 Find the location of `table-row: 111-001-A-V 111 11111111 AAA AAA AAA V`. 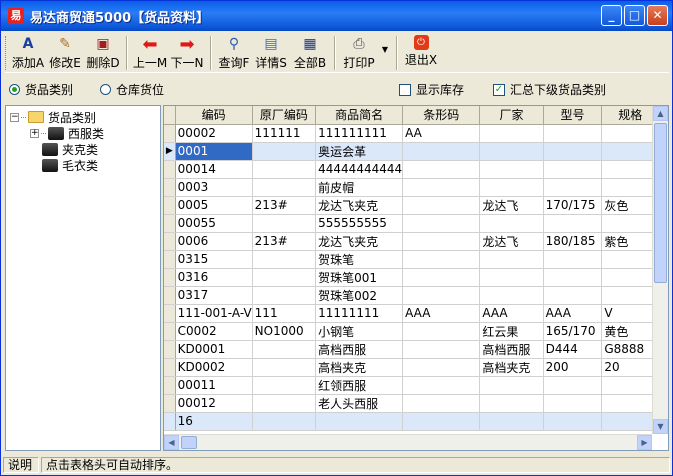

table-row: 111-001-A-V 111 11111111 AAA AAA AAA V is located at coordinates (416, 313).